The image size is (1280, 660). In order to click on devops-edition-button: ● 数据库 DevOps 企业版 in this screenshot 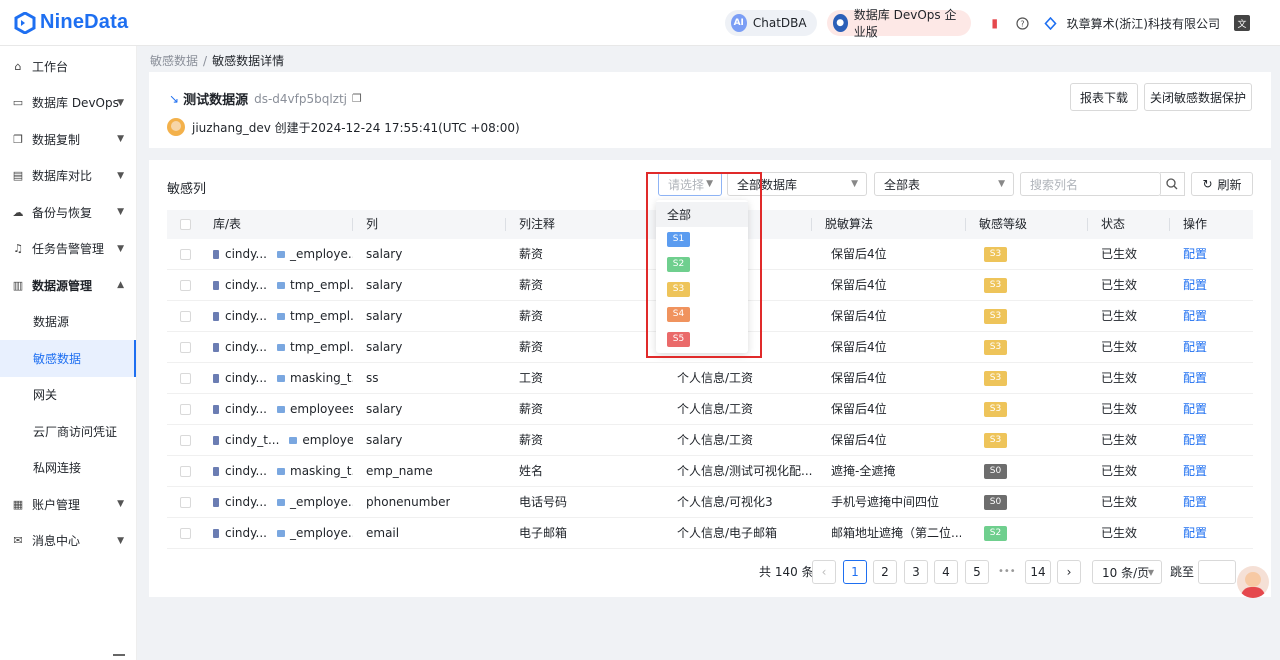, I will do `click(898, 23)`.